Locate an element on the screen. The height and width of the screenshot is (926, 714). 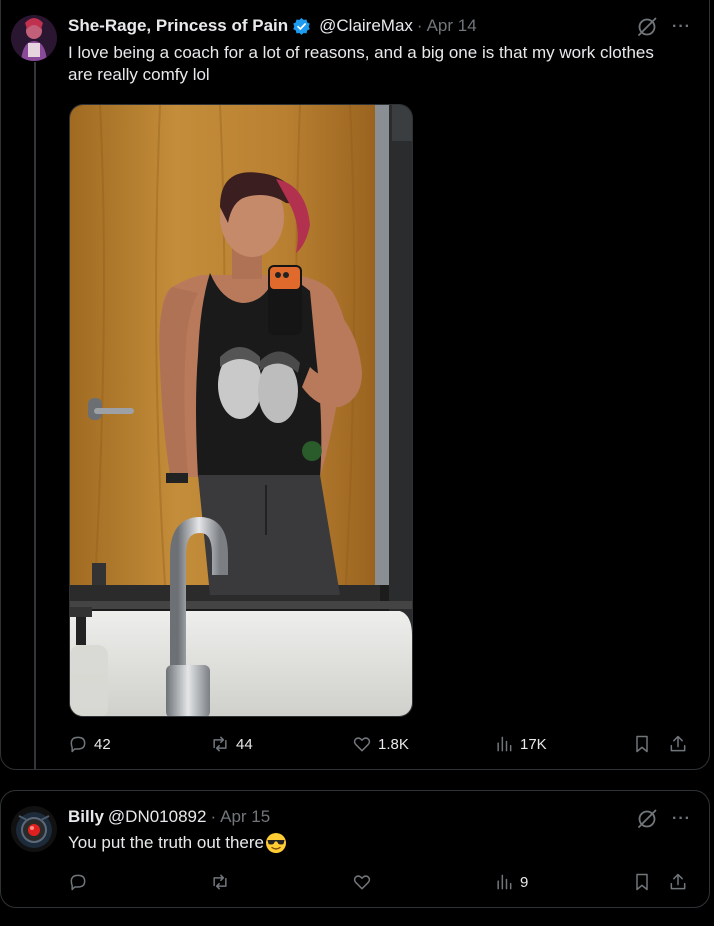
reply-text-row: You put the truth out there is located at coordinates (368, 843).